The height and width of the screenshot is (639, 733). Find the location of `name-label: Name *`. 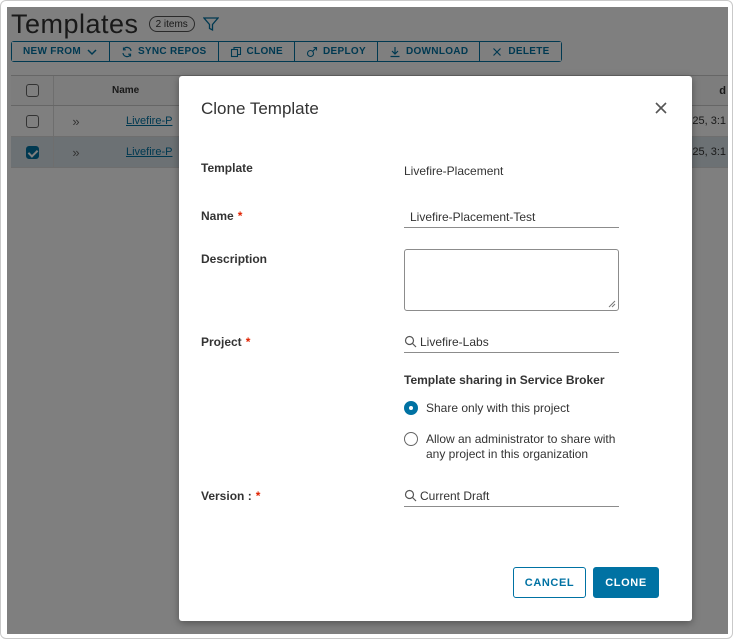

name-label: Name * is located at coordinates (221, 216).